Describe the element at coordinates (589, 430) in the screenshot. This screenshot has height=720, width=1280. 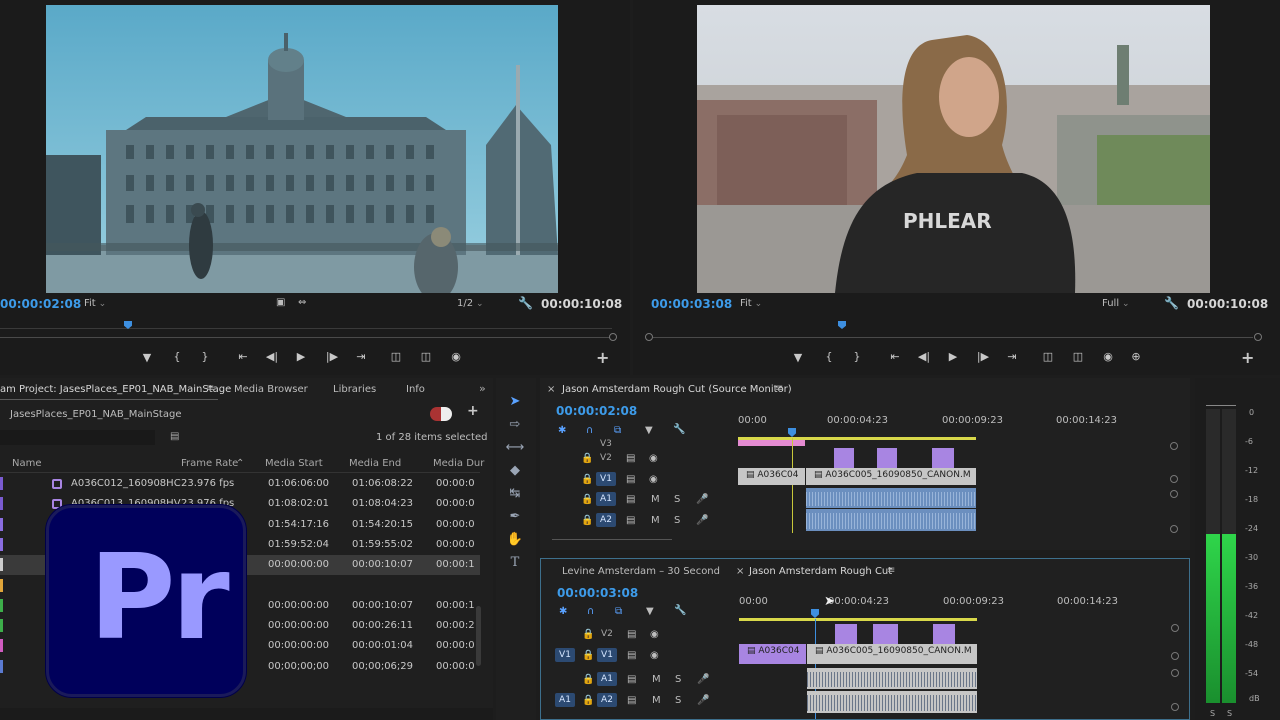
I see `snap-icon: ∩` at that location.